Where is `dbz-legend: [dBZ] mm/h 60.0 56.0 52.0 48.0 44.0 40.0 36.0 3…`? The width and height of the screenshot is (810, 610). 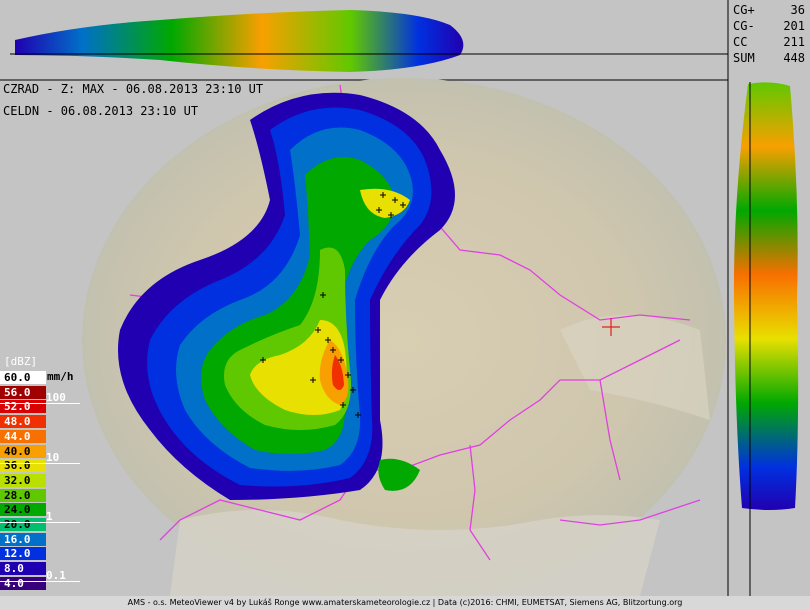
dbz-legend: [dBZ] mm/h 60.0 56.0 52.0 48.0 44.0 40.0 36.0 3… is located at coordinates (40, 475).